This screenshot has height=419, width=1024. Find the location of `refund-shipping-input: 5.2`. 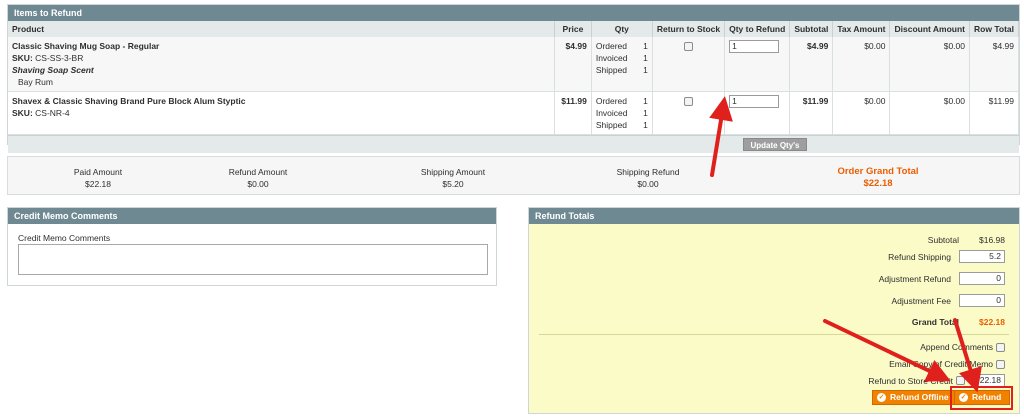

refund-shipping-input: 5.2 is located at coordinates (982, 256).